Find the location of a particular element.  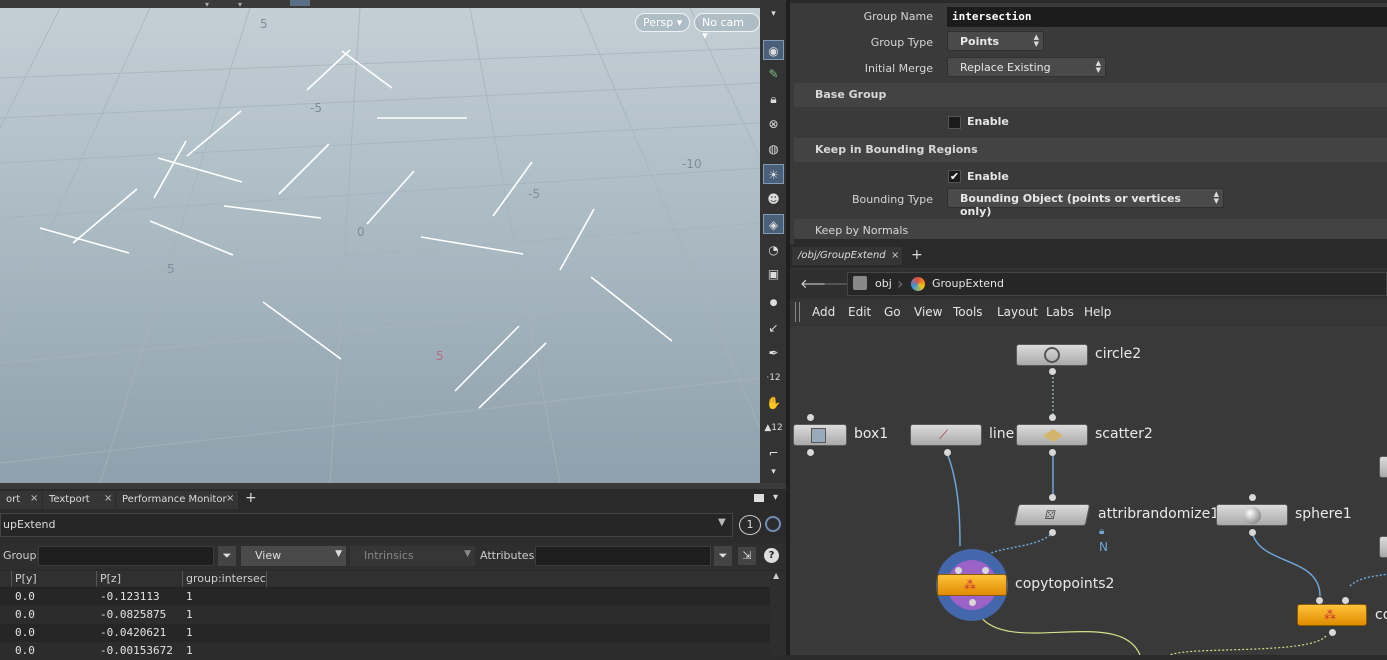

snapshot-icon: ▣ is located at coordinates (773, 274).